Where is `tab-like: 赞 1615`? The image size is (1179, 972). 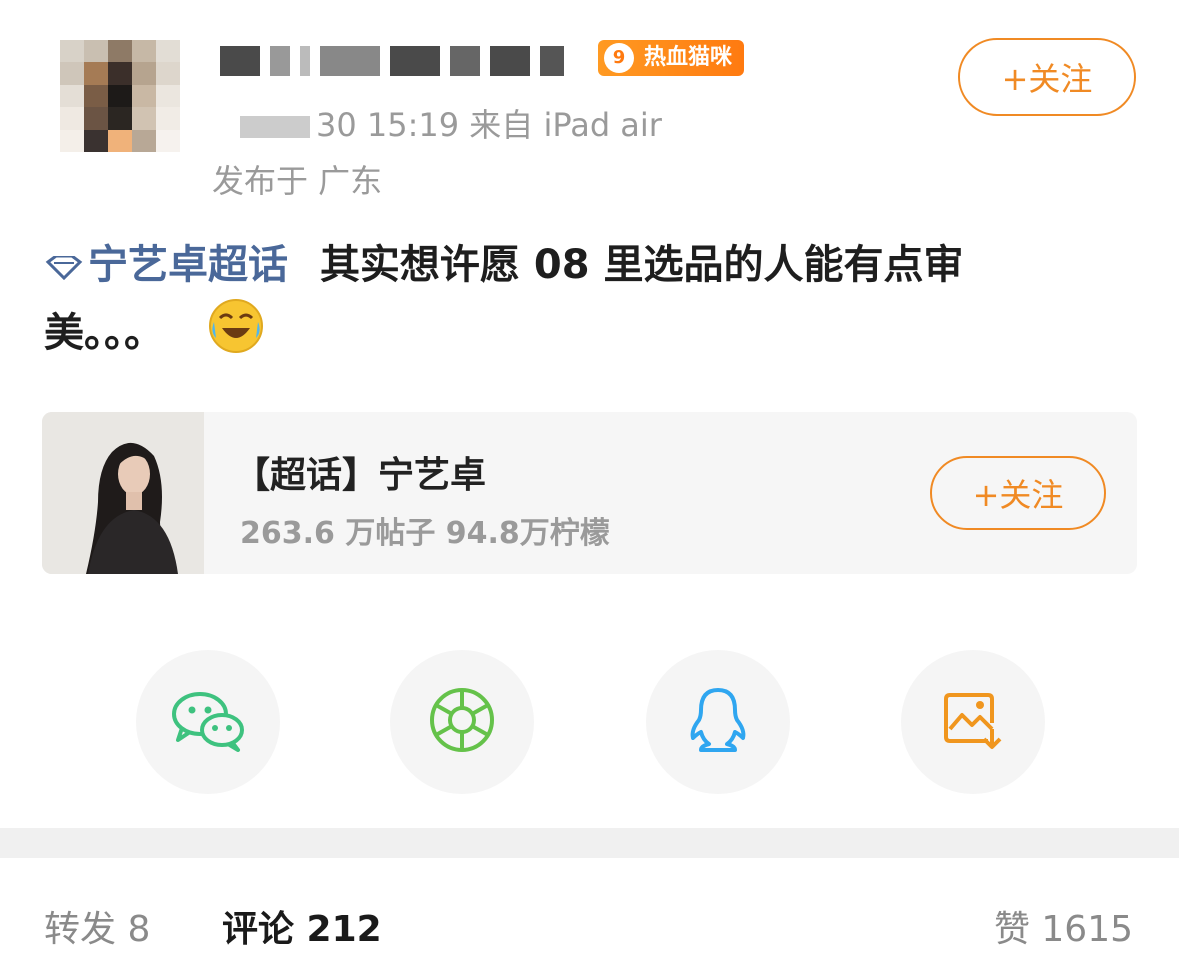 tab-like: 赞 1615 is located at coordinates (1063, 926).